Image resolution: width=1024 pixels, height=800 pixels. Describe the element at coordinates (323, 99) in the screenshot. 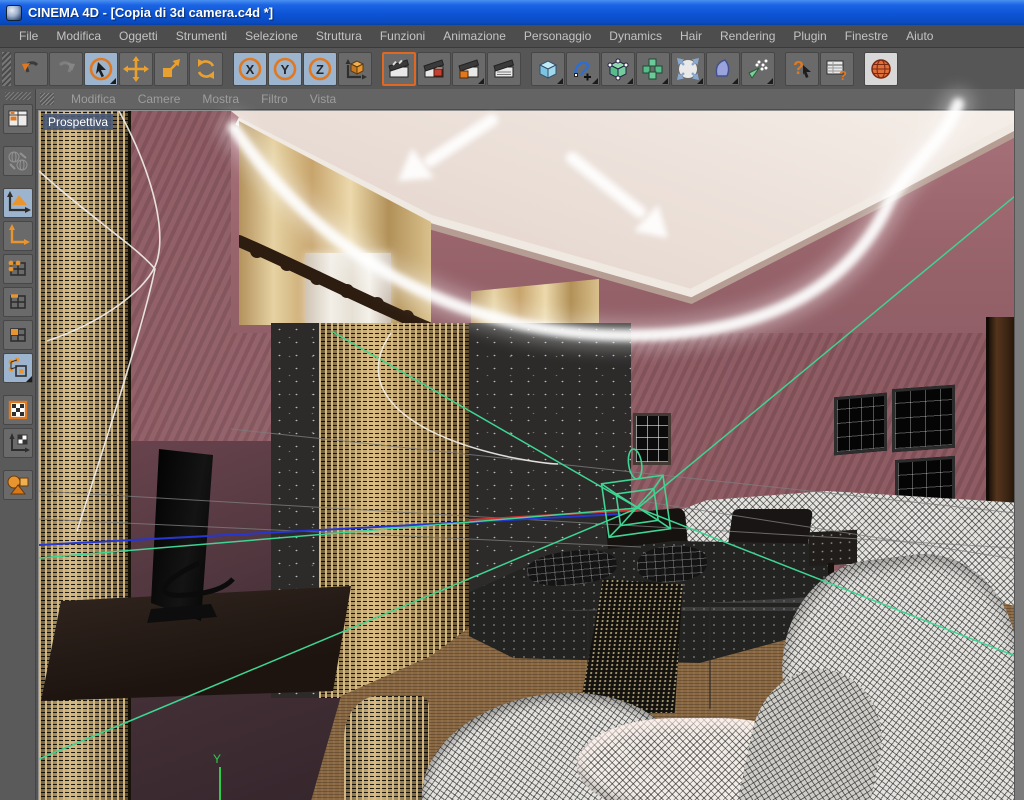

I see `vp-menu-vista: Vista` at that location.